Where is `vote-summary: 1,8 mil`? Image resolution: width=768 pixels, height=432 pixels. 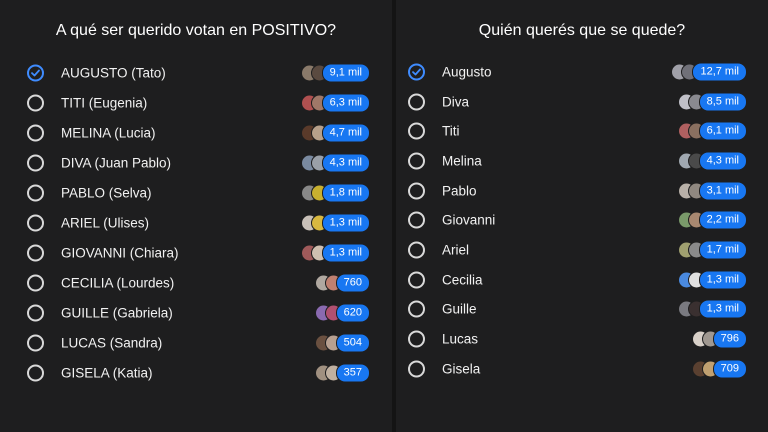 vote-summary: 1,8 mil is located at coordinates (335, 193).